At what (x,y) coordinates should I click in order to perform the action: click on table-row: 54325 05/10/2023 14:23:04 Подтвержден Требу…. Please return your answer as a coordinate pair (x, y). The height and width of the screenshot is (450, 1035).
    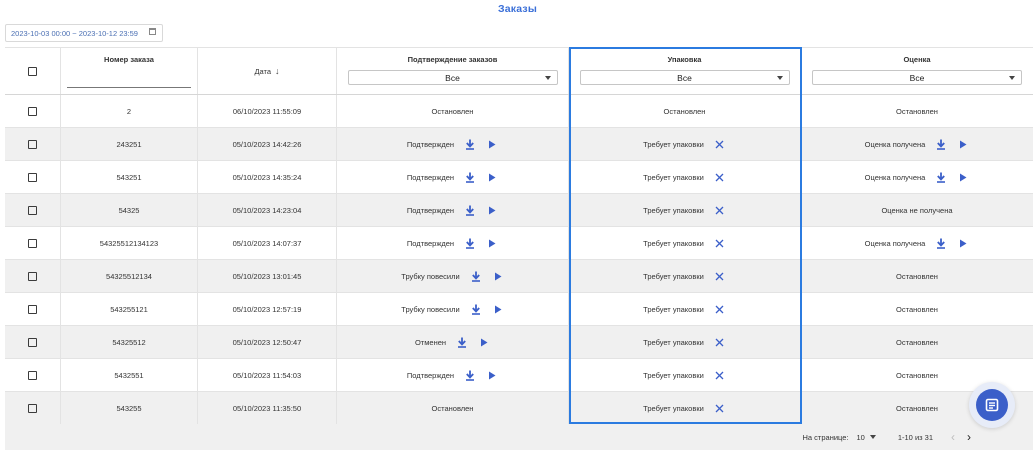
    Looking at the image, I should click on (519, 210).